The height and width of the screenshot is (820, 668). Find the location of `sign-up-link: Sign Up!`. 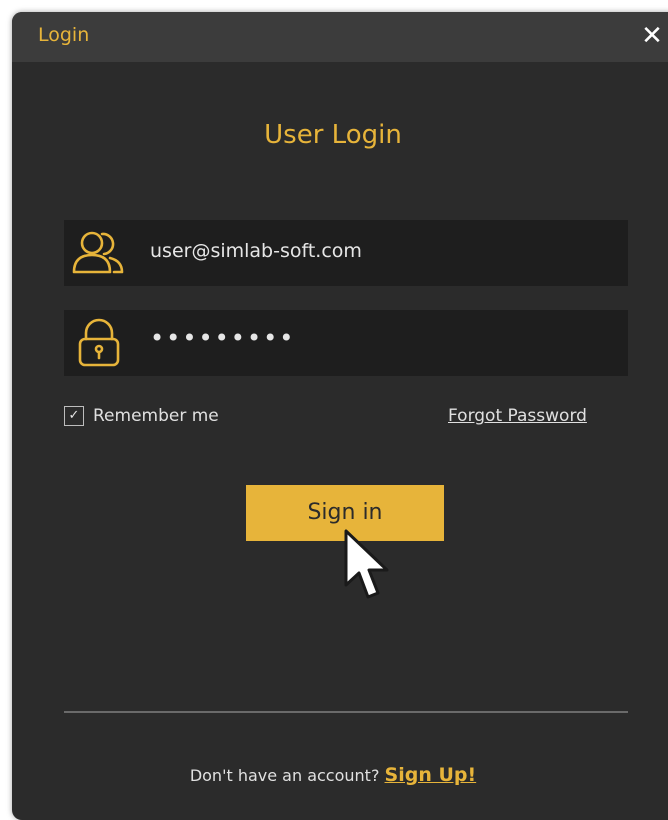

sign-up-link: Sign Up! is located at coordinates (431, 775).